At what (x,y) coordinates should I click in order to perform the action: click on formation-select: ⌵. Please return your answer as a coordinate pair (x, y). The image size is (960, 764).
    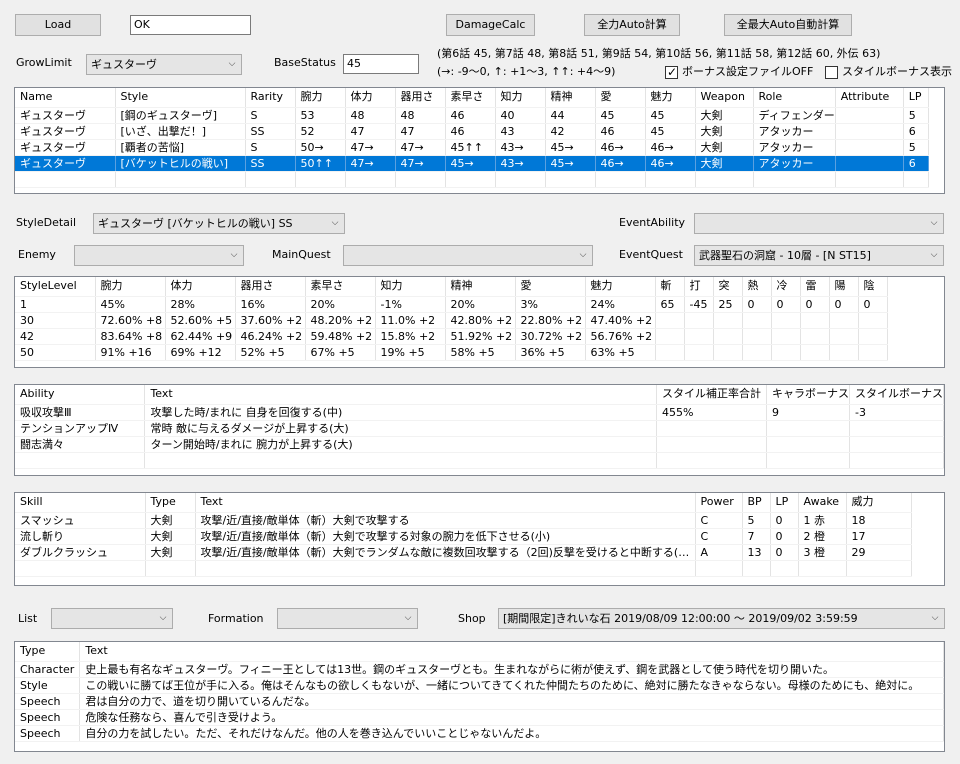
    Looking at the image, I should click on (347, 618).